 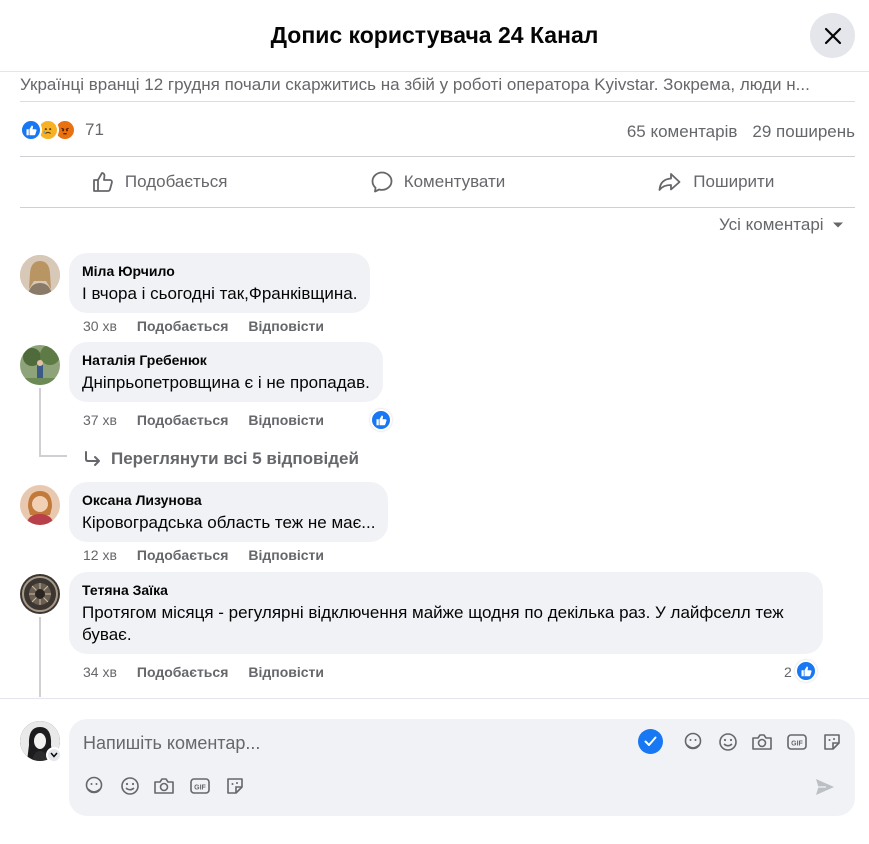 What do you see at coordinates (100, 420) in the screenshot?
I see `comment-time: 37 хв` at bounding box center [100, 420].